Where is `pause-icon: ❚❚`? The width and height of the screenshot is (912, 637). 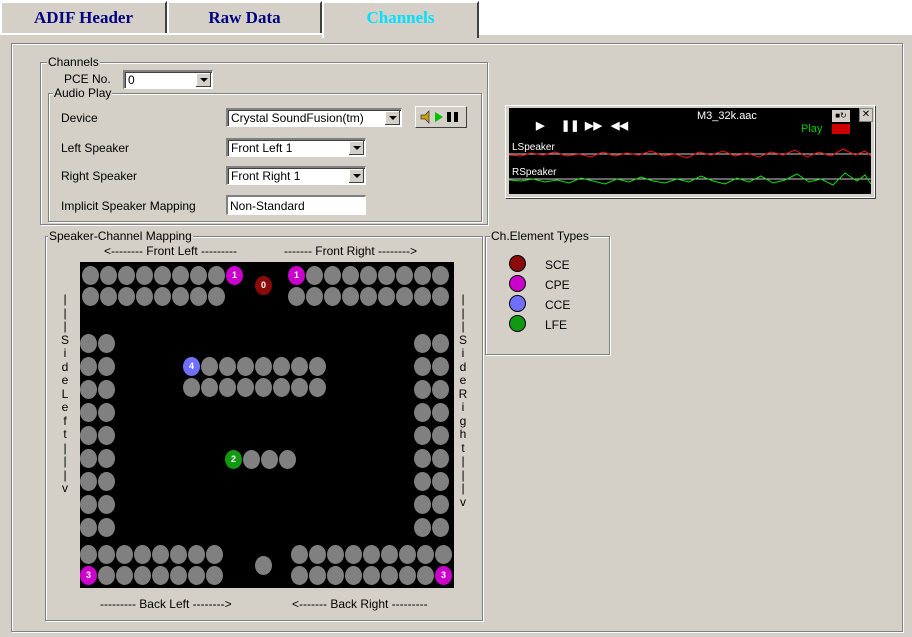 pause-icon: ❚❚ is located at coordinates (570, 125).